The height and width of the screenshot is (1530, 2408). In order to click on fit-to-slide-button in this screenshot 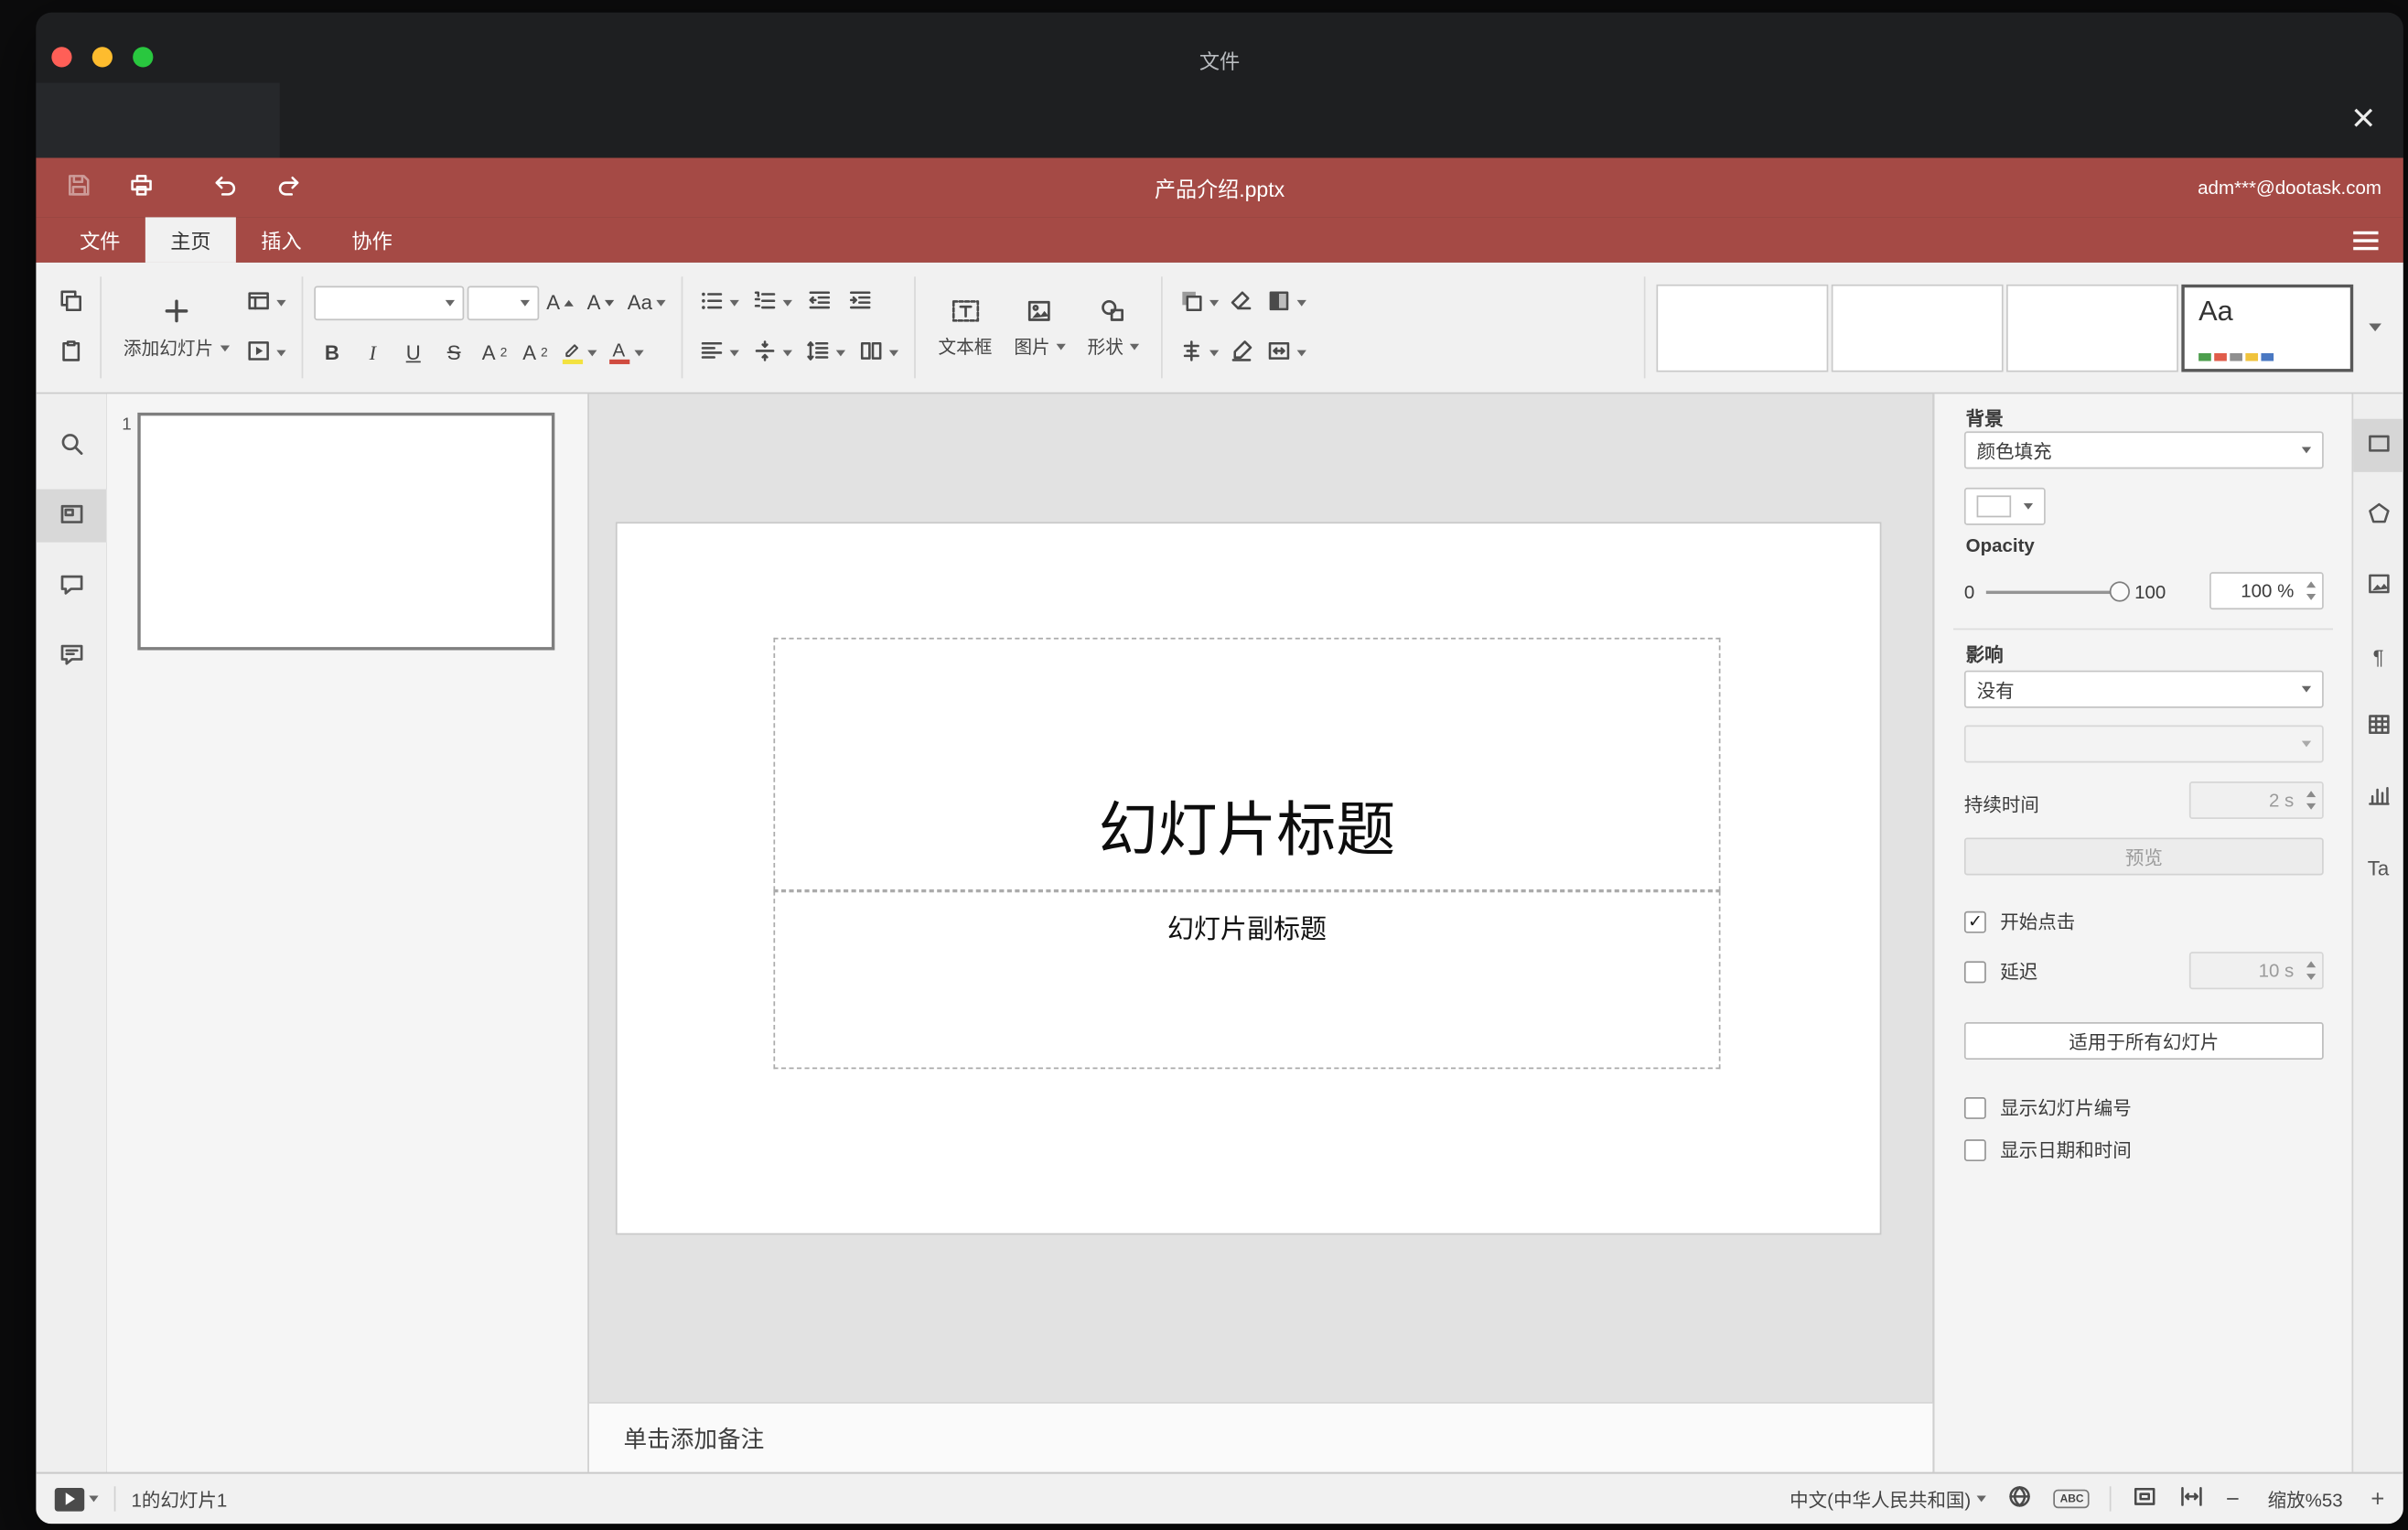, I will do `click(2145, 1498)`.